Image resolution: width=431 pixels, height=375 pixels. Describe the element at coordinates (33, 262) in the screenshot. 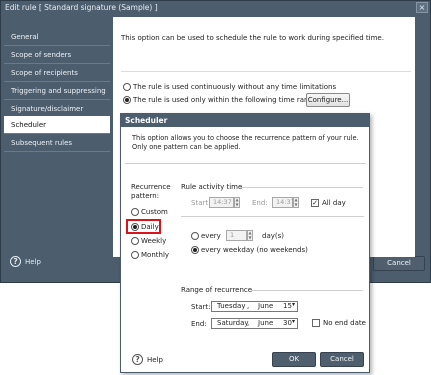

I see `help-link: Help` at that location.